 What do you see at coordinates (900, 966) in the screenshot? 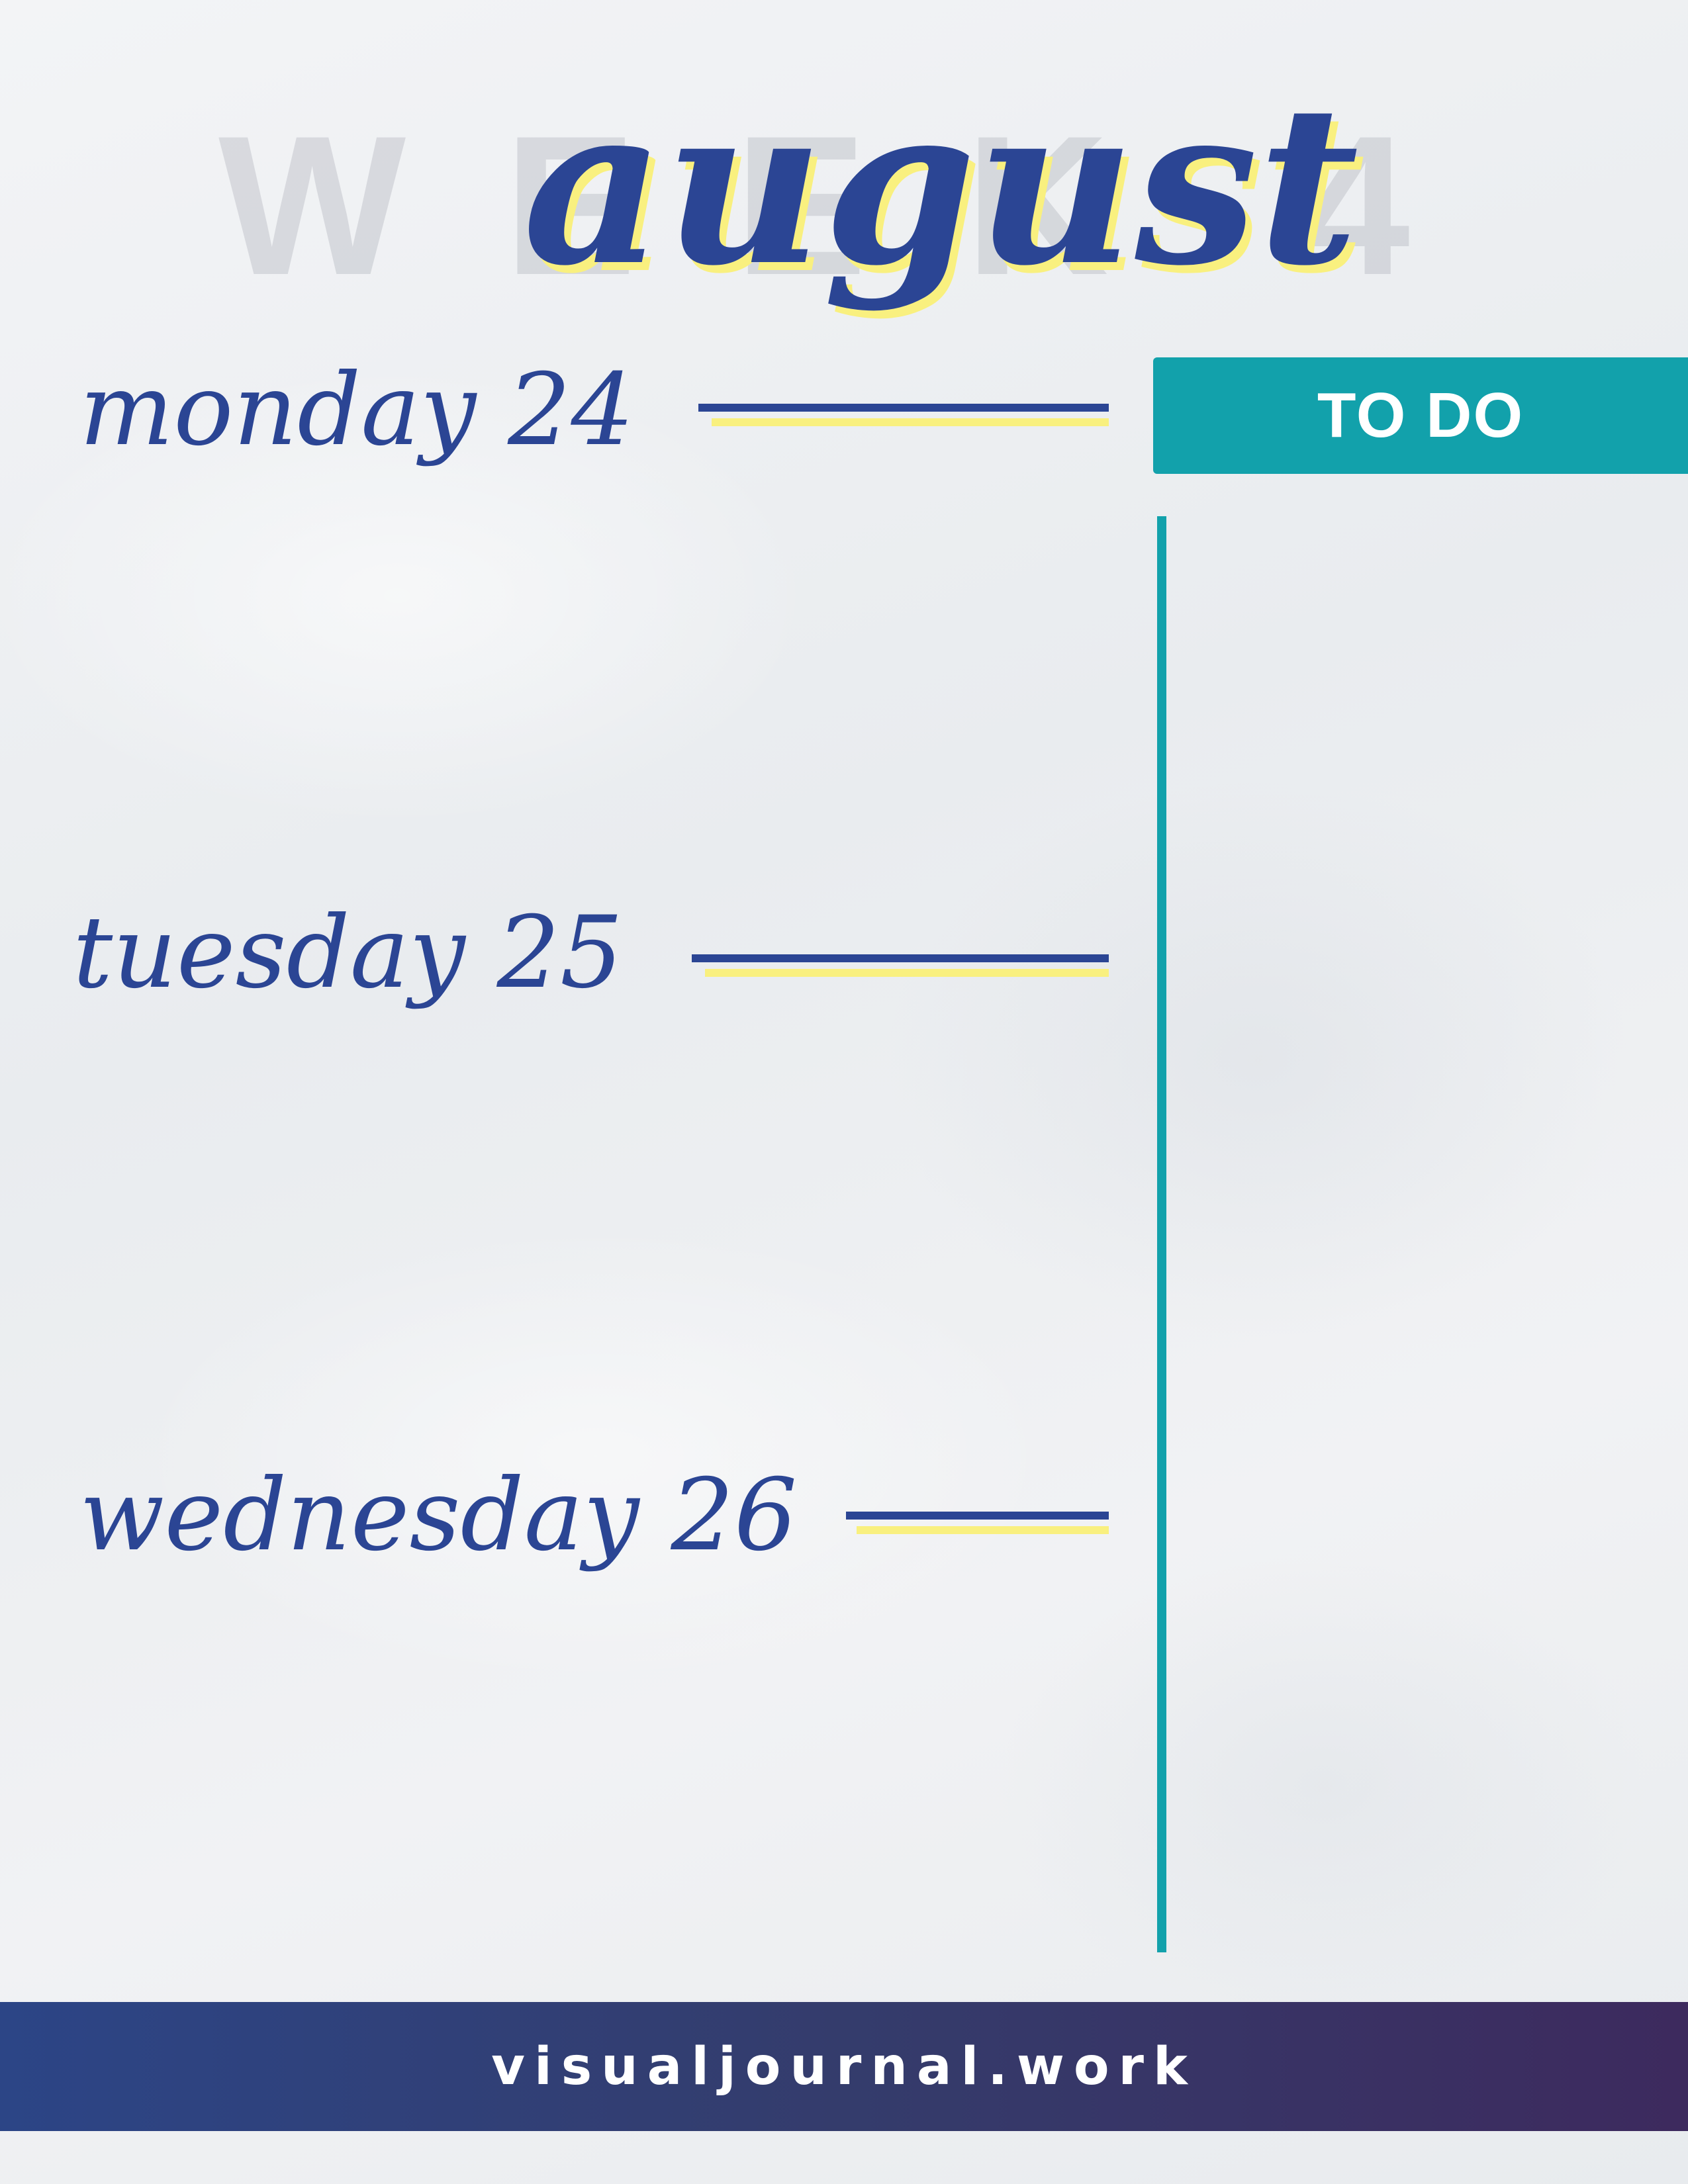
I see `tuesday-rule` at bounding box center [900, 966].